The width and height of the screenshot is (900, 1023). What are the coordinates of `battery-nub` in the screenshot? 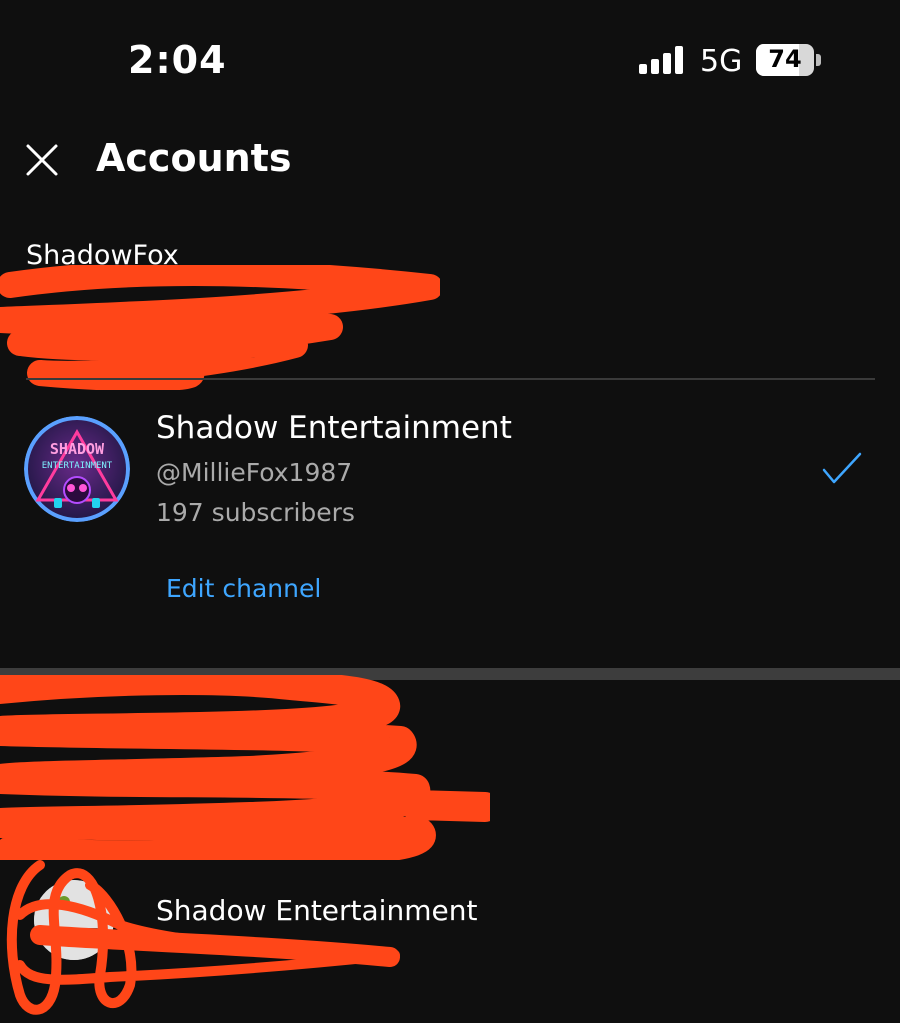 It's located at (818, 60).